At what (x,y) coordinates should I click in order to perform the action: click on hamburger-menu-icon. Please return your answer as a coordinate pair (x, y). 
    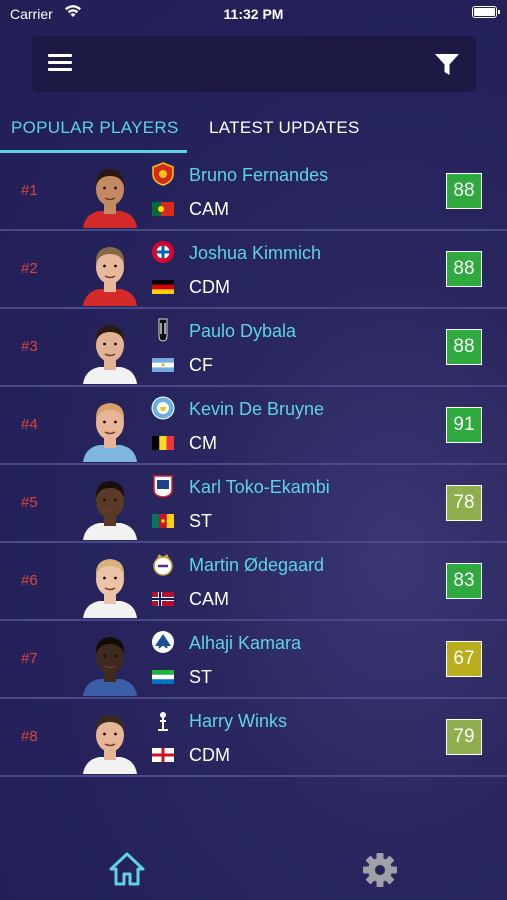
    Looking at the image, I should click on (60, 64).